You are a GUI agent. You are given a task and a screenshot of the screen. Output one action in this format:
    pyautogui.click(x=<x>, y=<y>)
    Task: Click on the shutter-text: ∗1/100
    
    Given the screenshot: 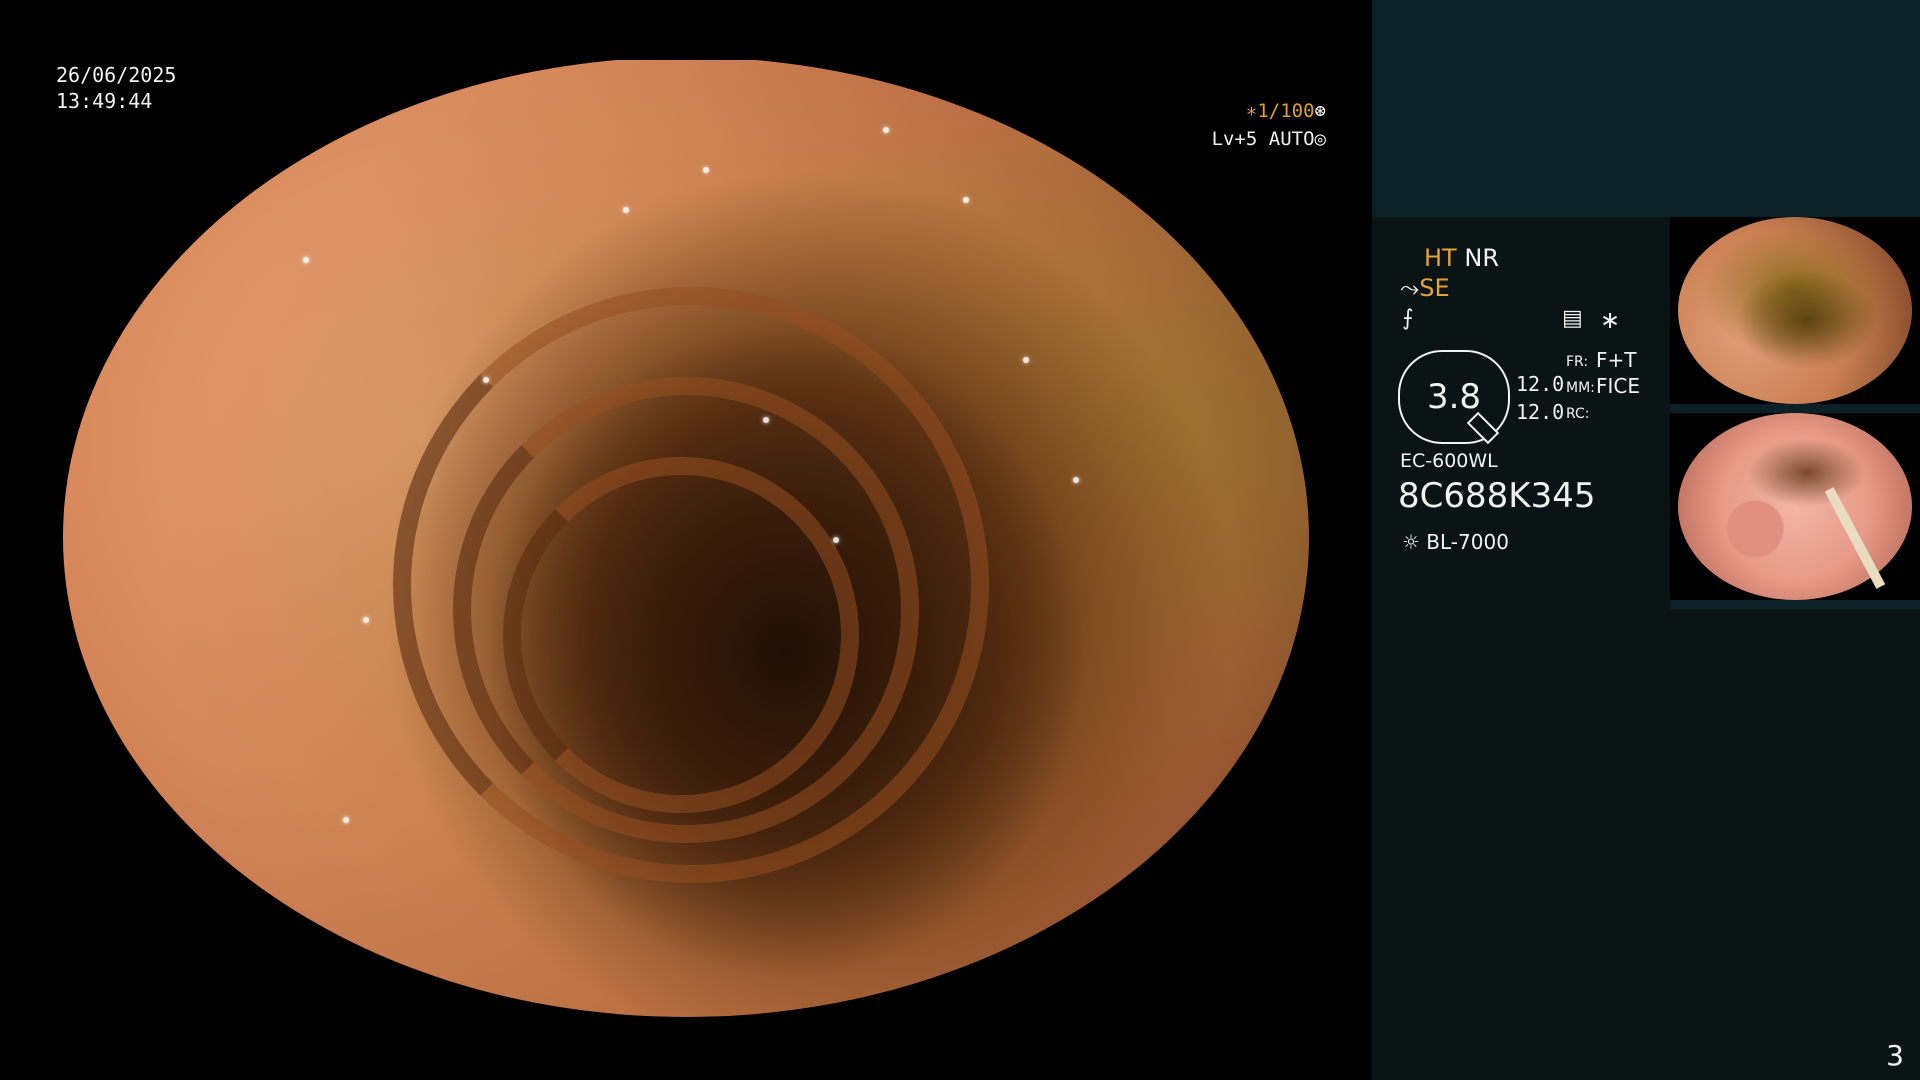 What is the action you would take?
    pyautogui.click(x=1280, y=111)
    